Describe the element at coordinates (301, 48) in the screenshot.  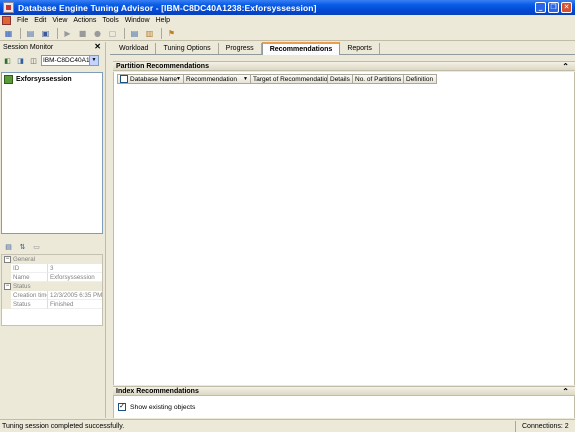
I see `tab-recommendations: Recommendations` at that location.